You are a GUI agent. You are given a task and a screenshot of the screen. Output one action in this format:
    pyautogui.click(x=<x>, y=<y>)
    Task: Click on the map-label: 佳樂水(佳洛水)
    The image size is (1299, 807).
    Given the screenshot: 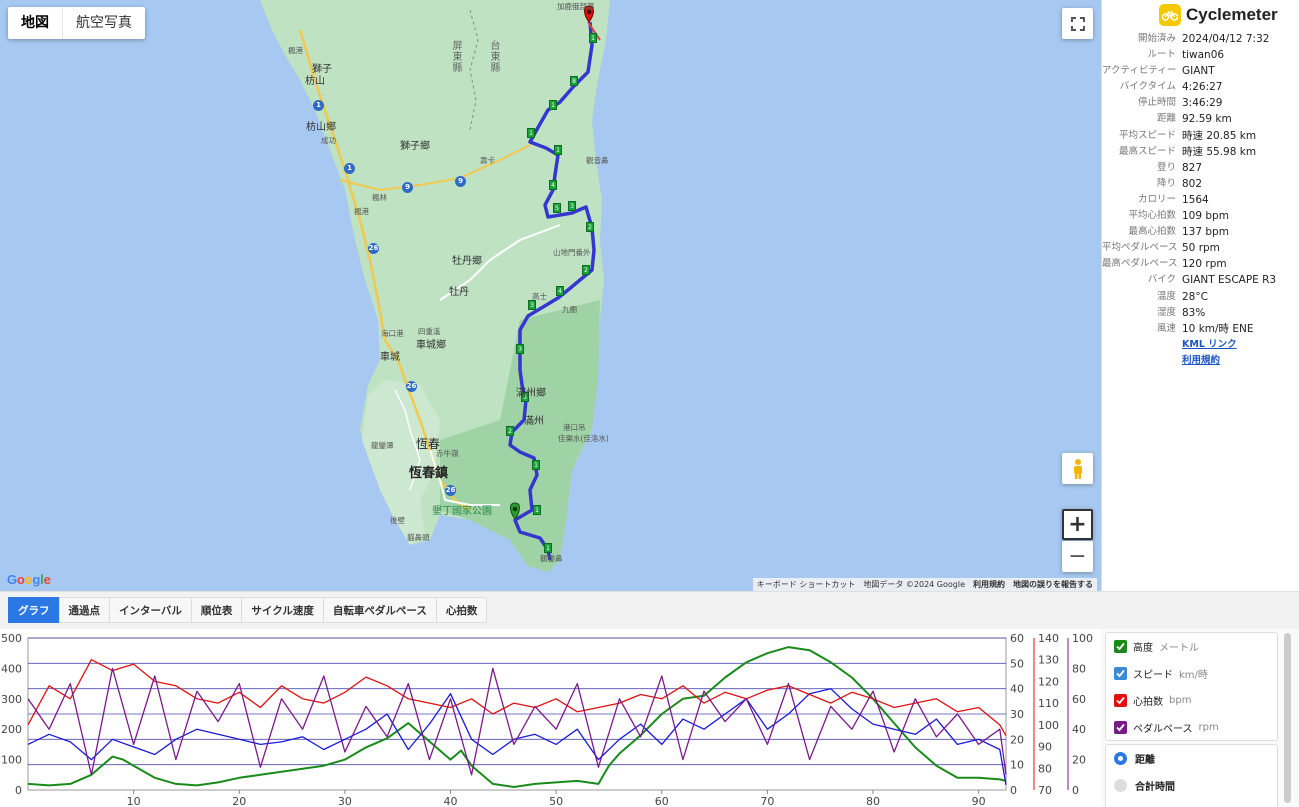 What is the action you would take?
    pyautogui.click(x=583, y=438)
    